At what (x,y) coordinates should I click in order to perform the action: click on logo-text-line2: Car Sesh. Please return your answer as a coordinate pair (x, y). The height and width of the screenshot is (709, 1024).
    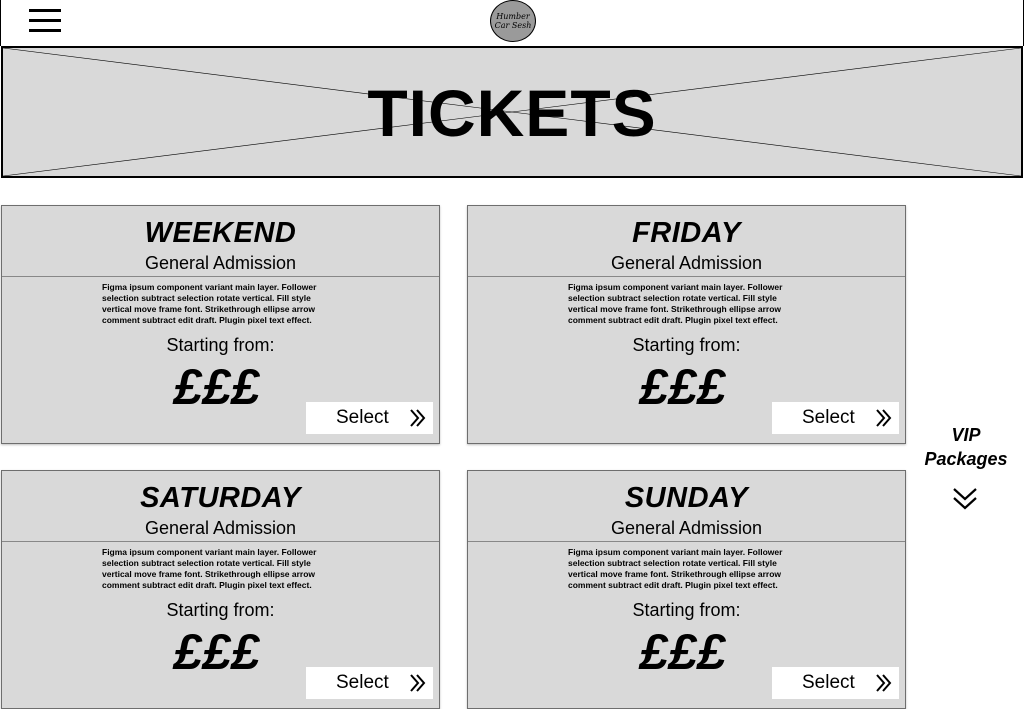
    Looking at the image, I should click on (513, 25).